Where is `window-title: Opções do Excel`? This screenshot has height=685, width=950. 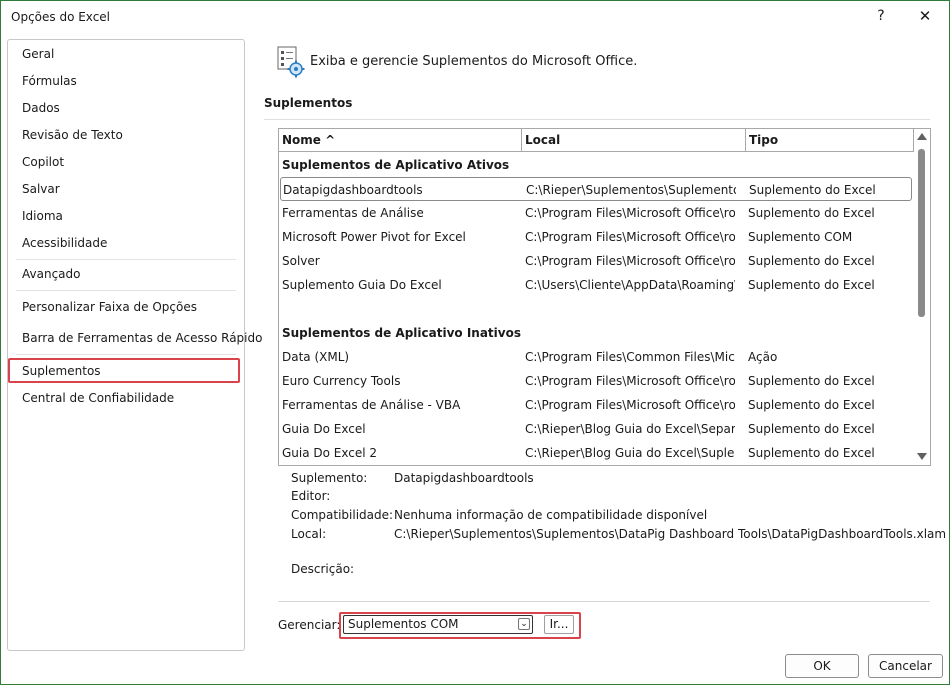 window-title: Opções do Excel is located at coordinates (61, 17).